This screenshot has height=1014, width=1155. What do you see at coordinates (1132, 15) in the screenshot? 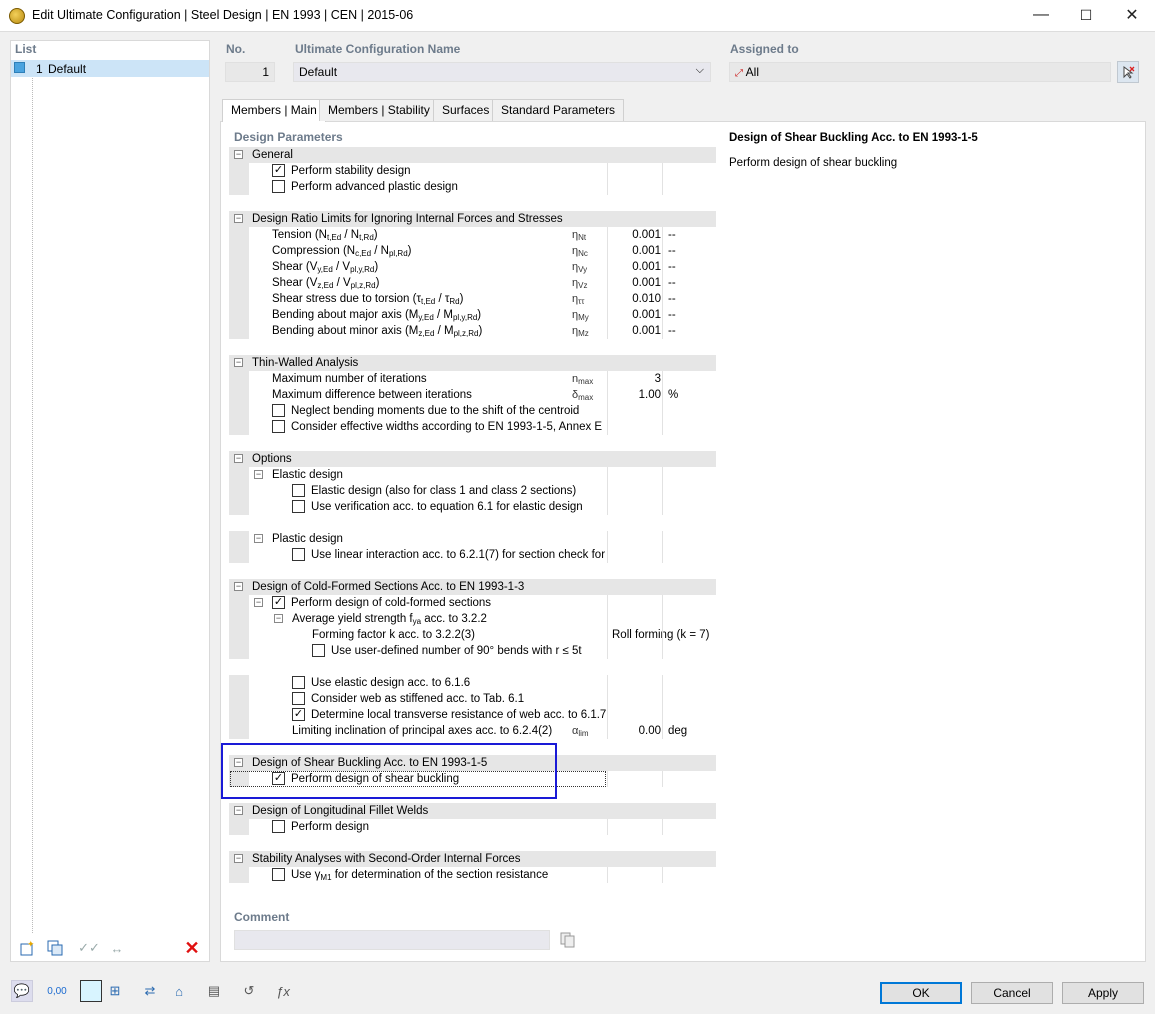
I see `close-button: ✕` at bounding box center [1132, 15].